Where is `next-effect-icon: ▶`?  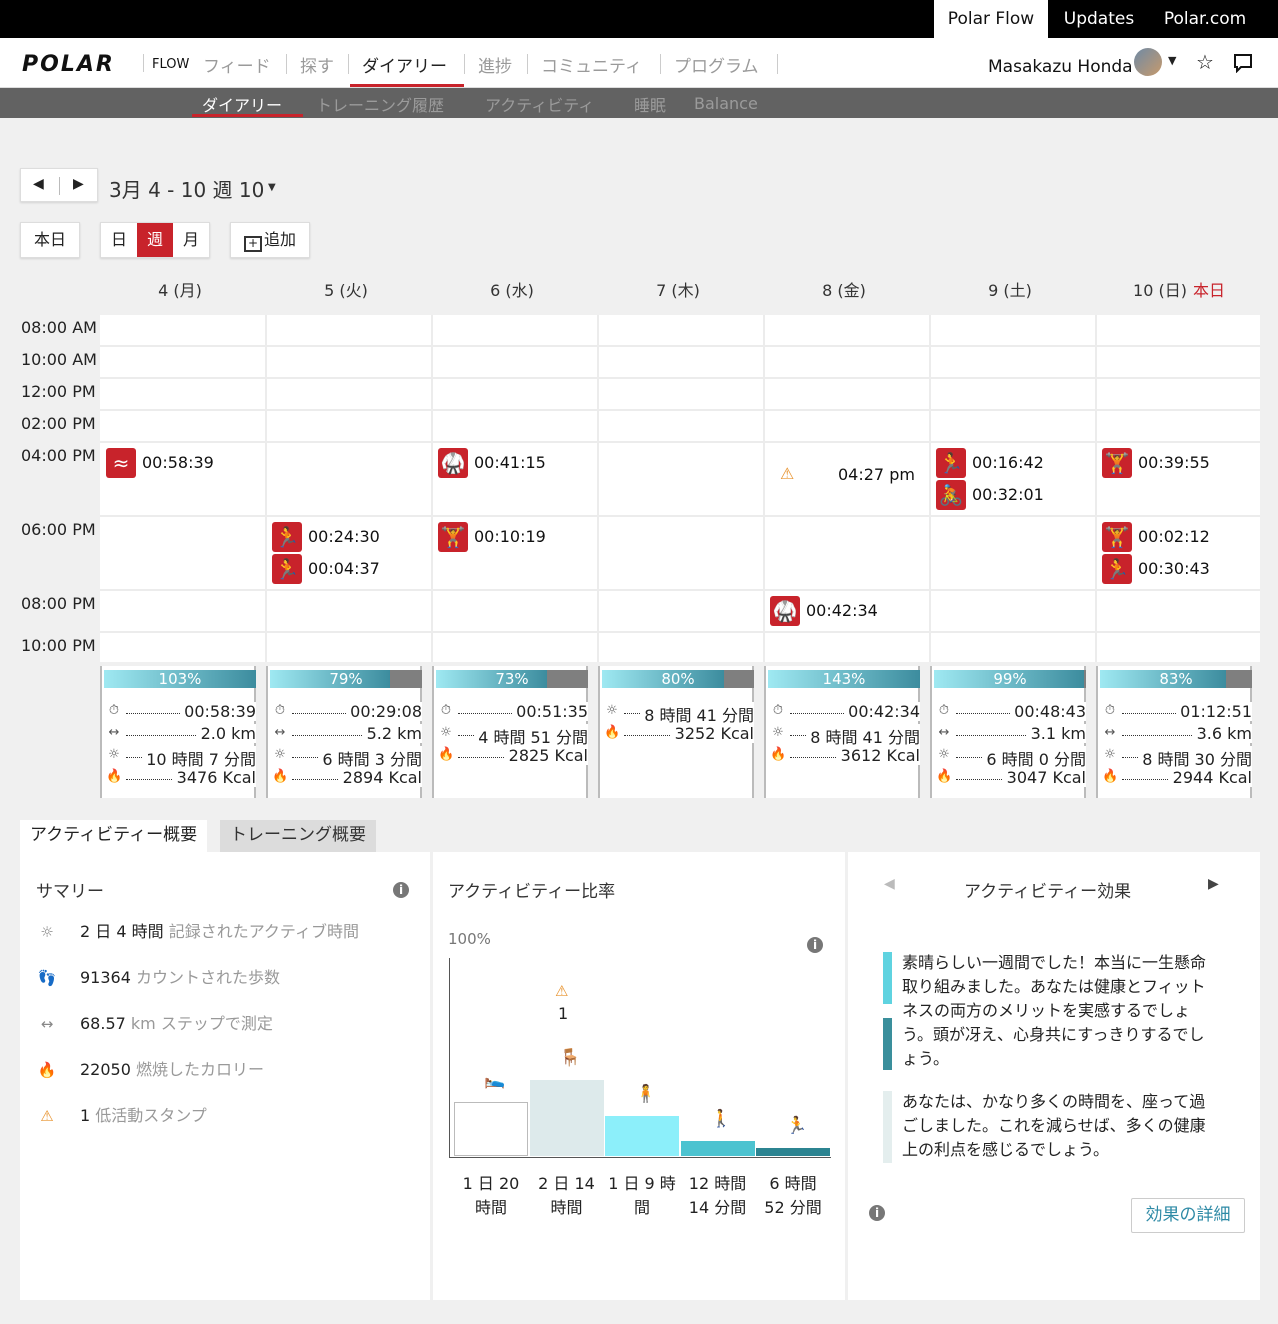 next-effect-icon: ▶ is located at coordinates (1213, 884).